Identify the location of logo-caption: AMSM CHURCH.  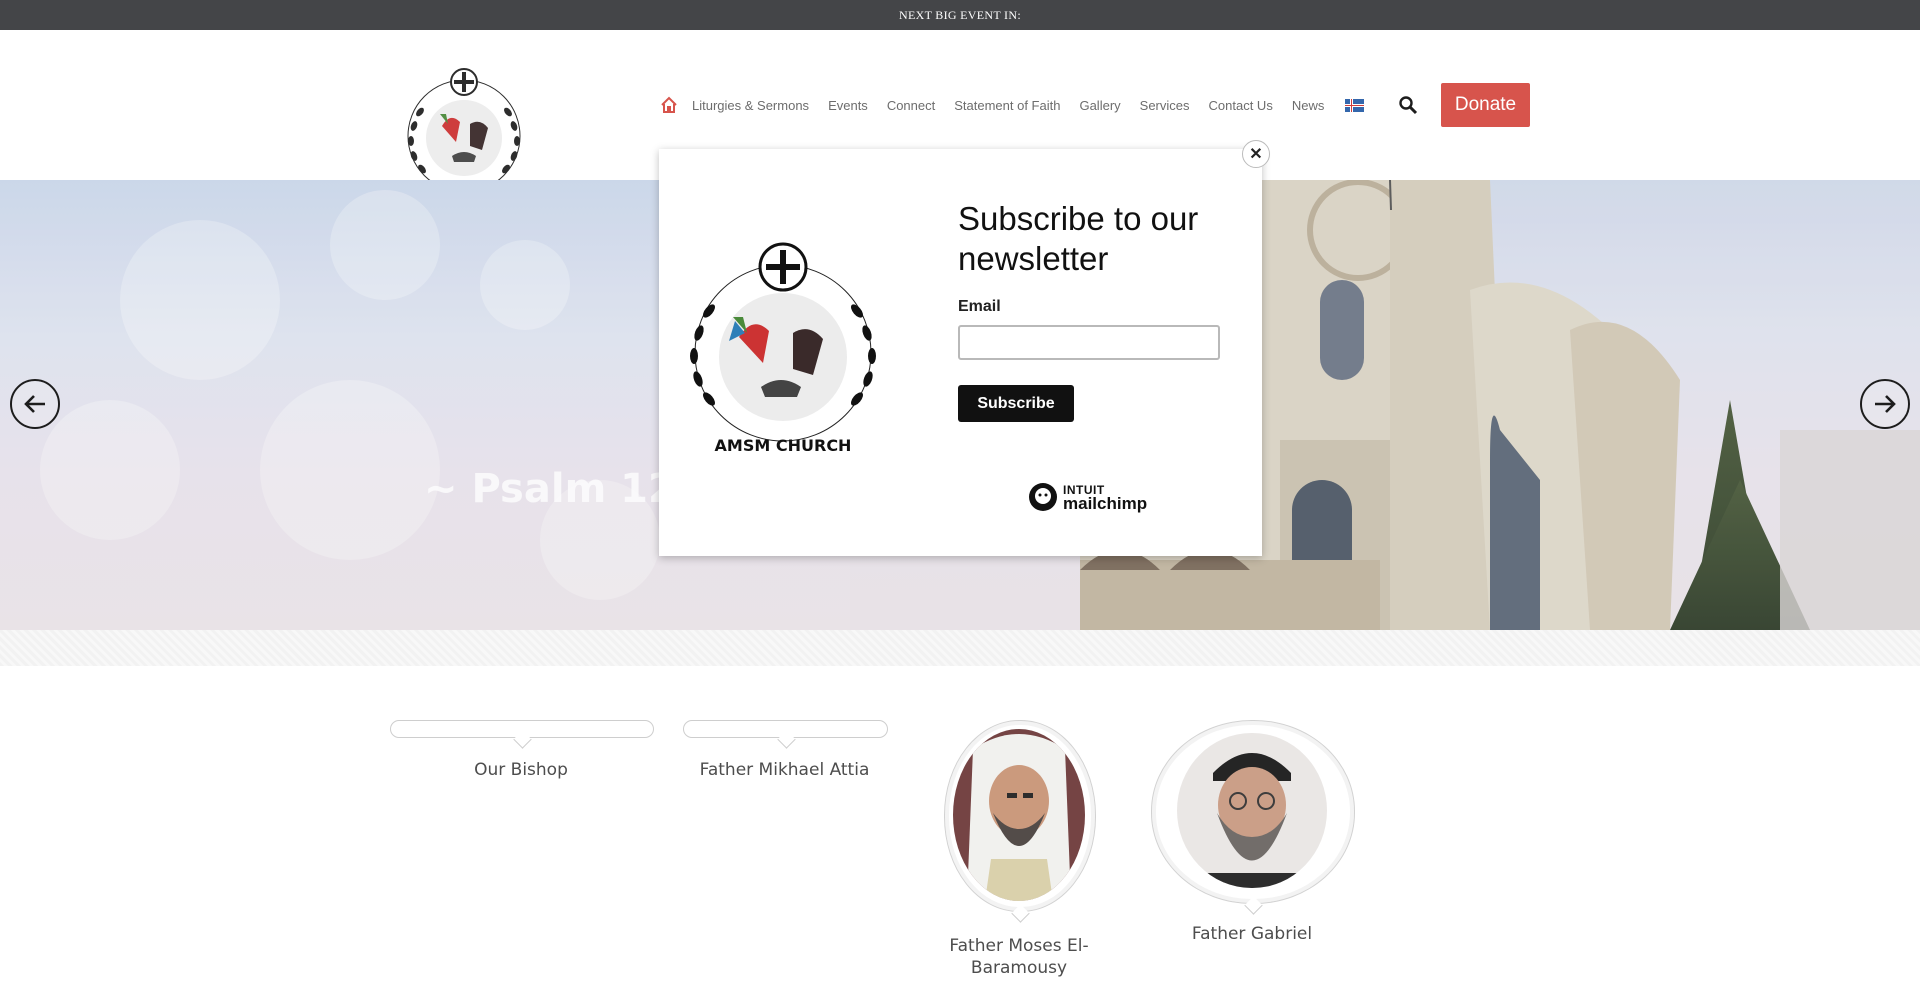
(783, 445).